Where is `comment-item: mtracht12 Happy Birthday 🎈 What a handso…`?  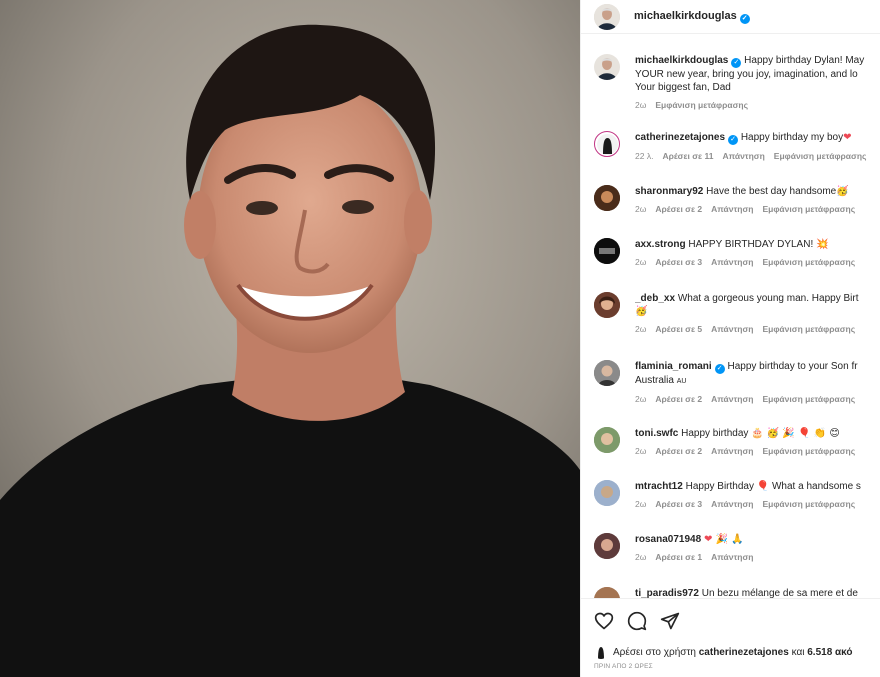
comment-item: mtracht12 Happy Birthday 🎈 What a handso… is located at coordinates (737, 494).